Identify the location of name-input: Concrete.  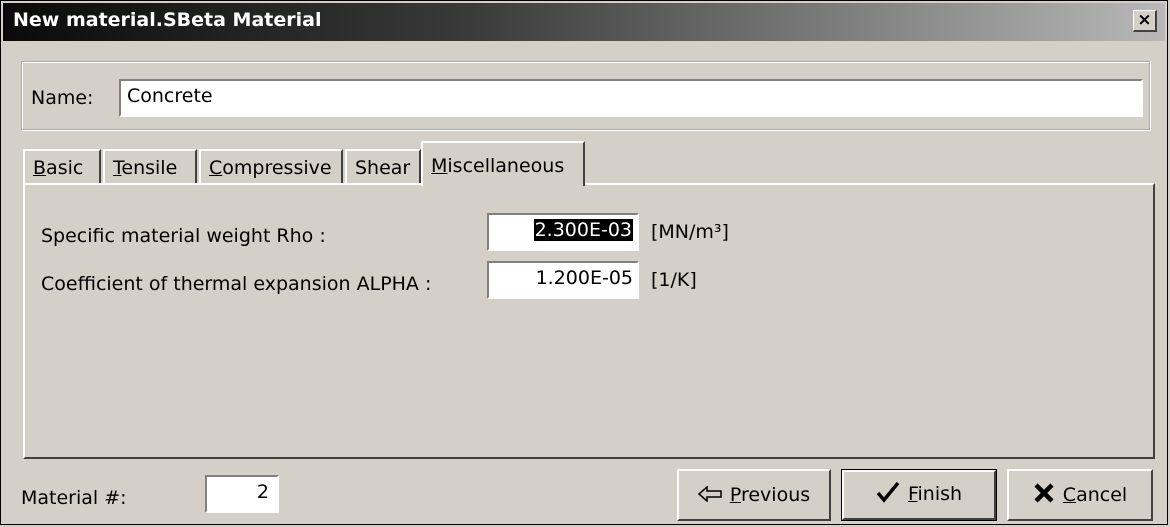
(631, 98).